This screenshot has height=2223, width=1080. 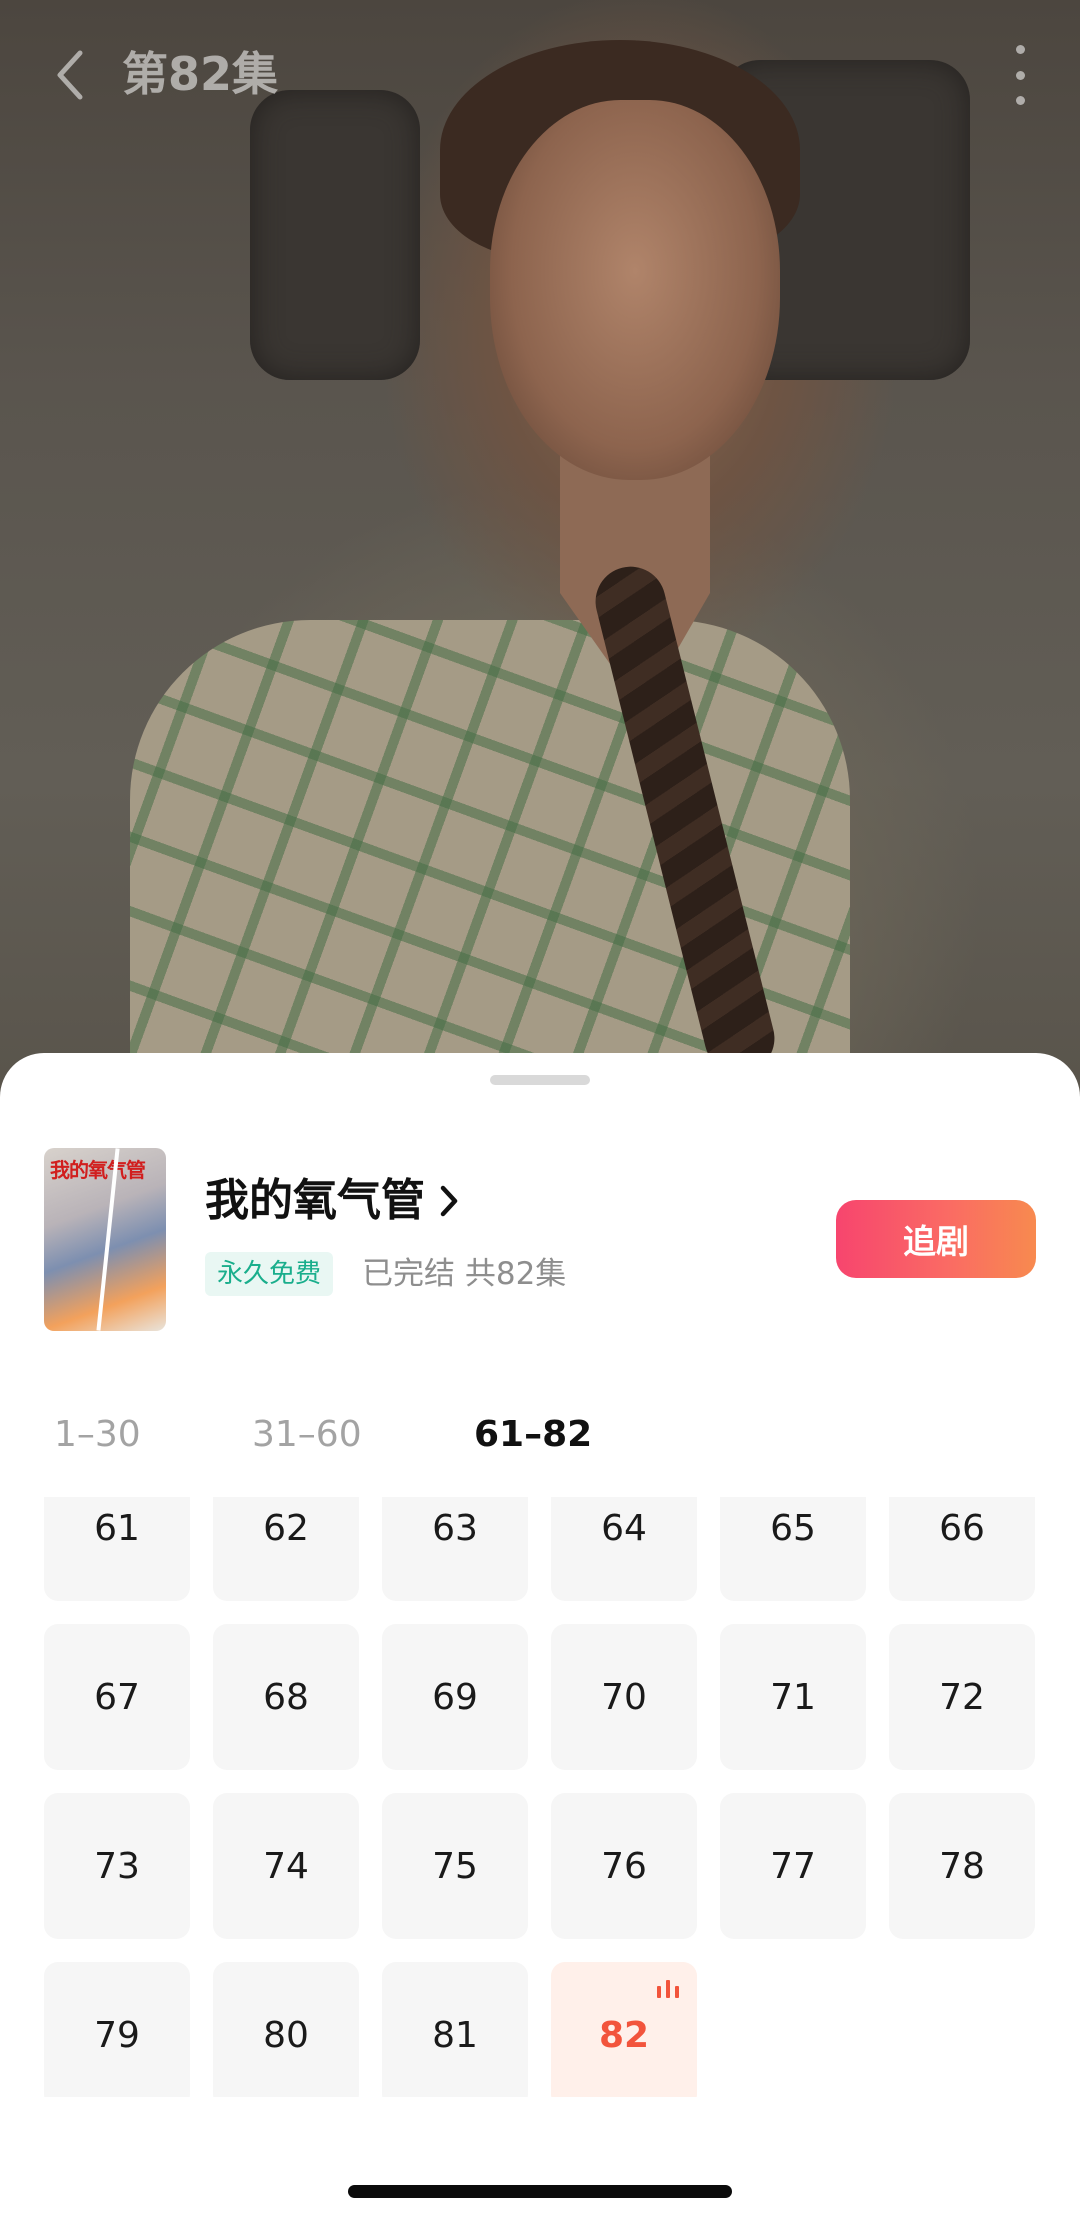 I want to click on tab-range-1-30: 1–30, so click(x=97, y=1435).